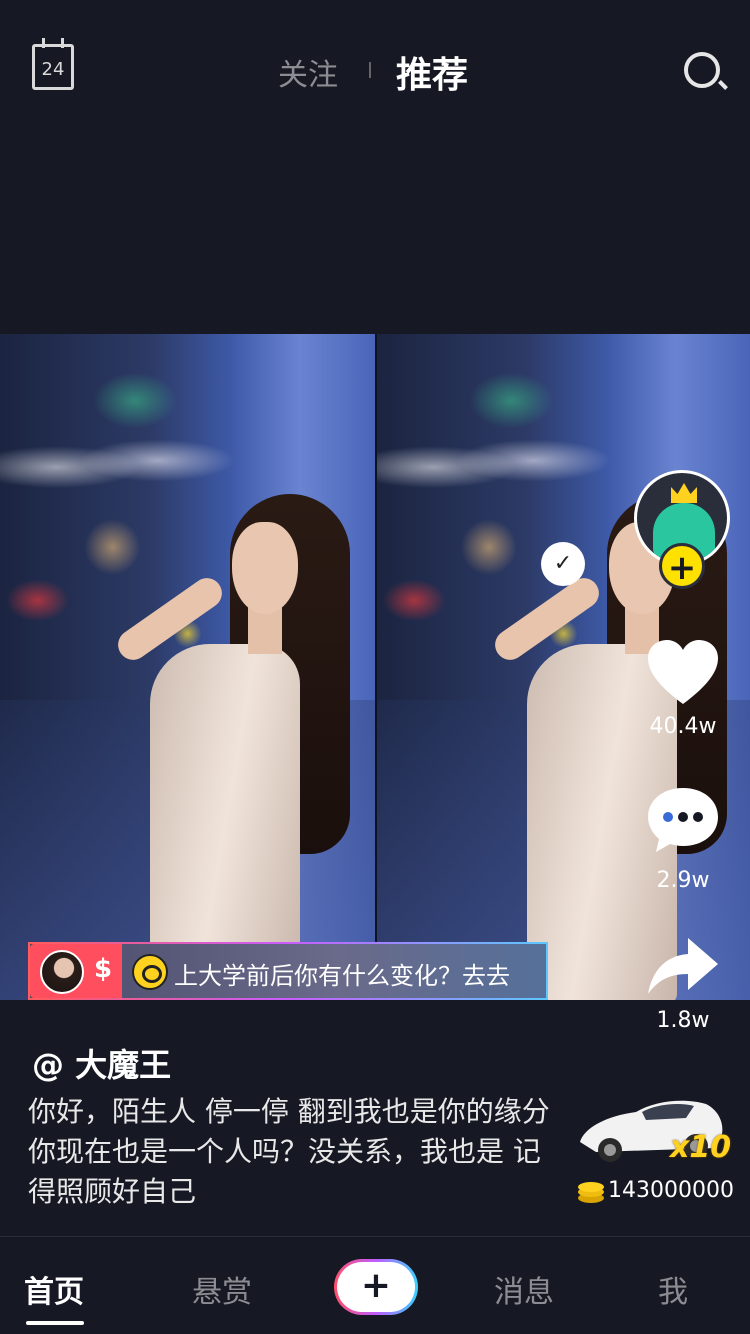 The width and height of the screenshot is (750, 1334). I want to click on calendar-day: 24, so click(53, 69).